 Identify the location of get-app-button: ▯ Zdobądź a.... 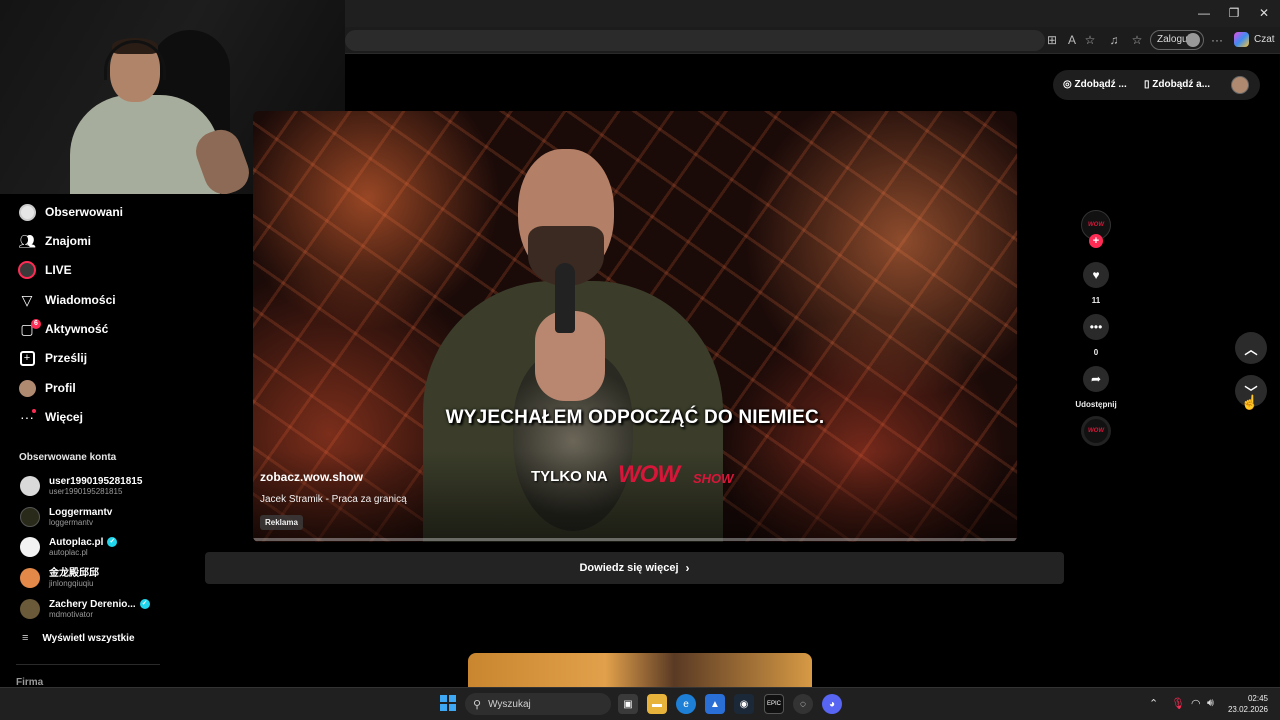
(1177, 84).